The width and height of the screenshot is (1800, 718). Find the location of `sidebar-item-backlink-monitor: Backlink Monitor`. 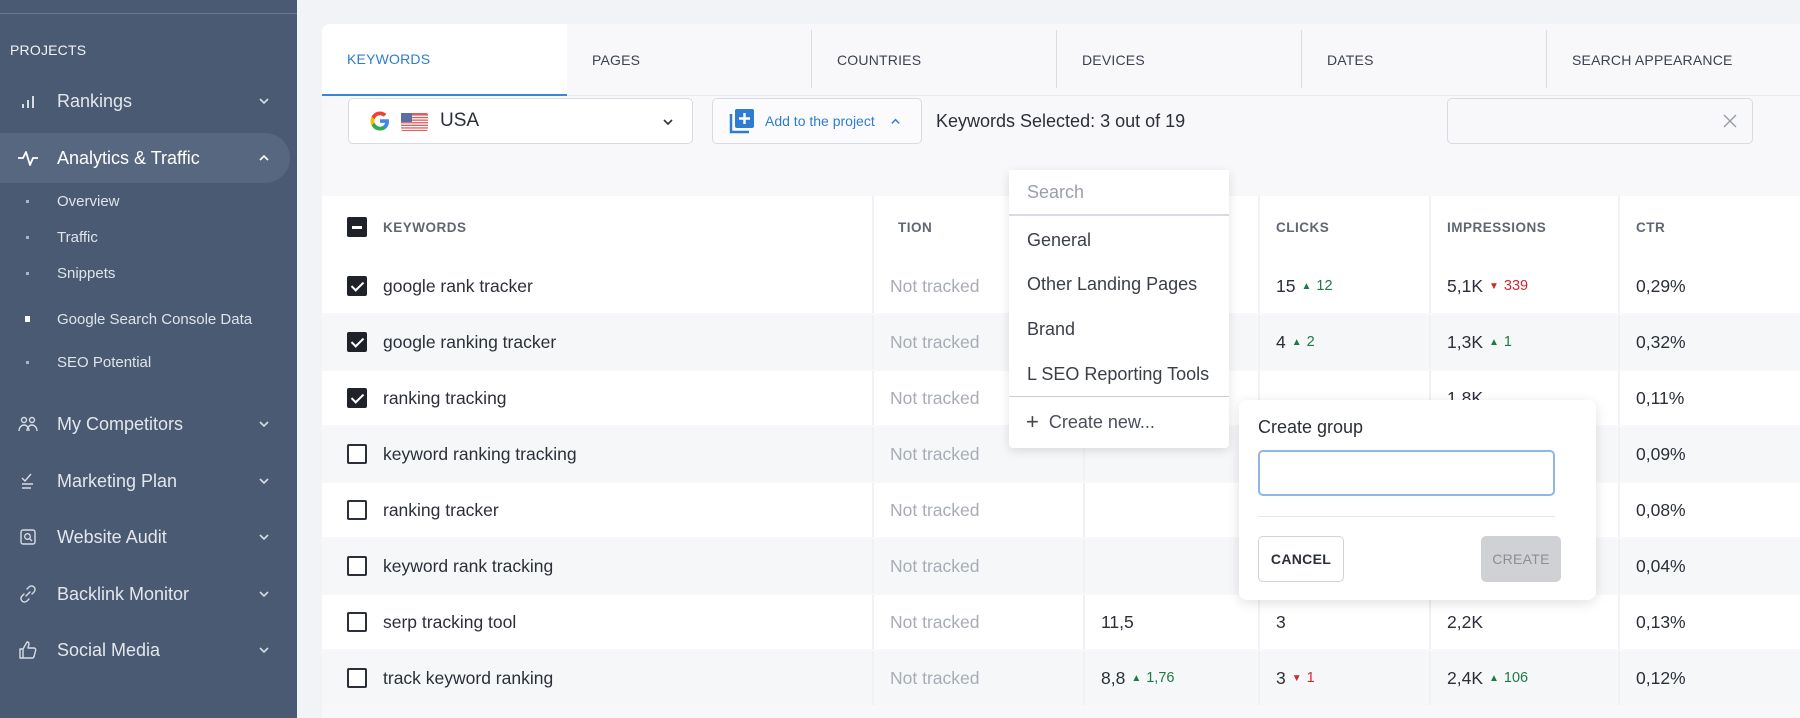

sidebar-item-backlink-monitor: Backlink Monitor is located at coordinates (145, 594).